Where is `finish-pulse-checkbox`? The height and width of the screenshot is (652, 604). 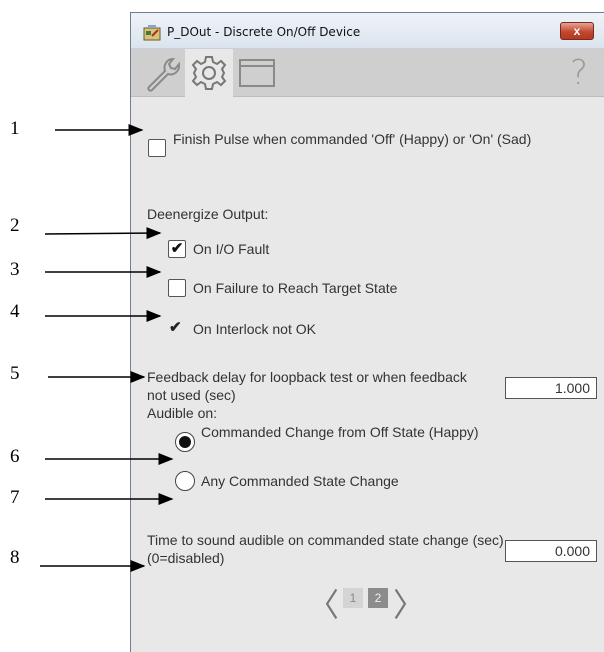
finish-pulse-checkbox is located at coordinates (157, 148).